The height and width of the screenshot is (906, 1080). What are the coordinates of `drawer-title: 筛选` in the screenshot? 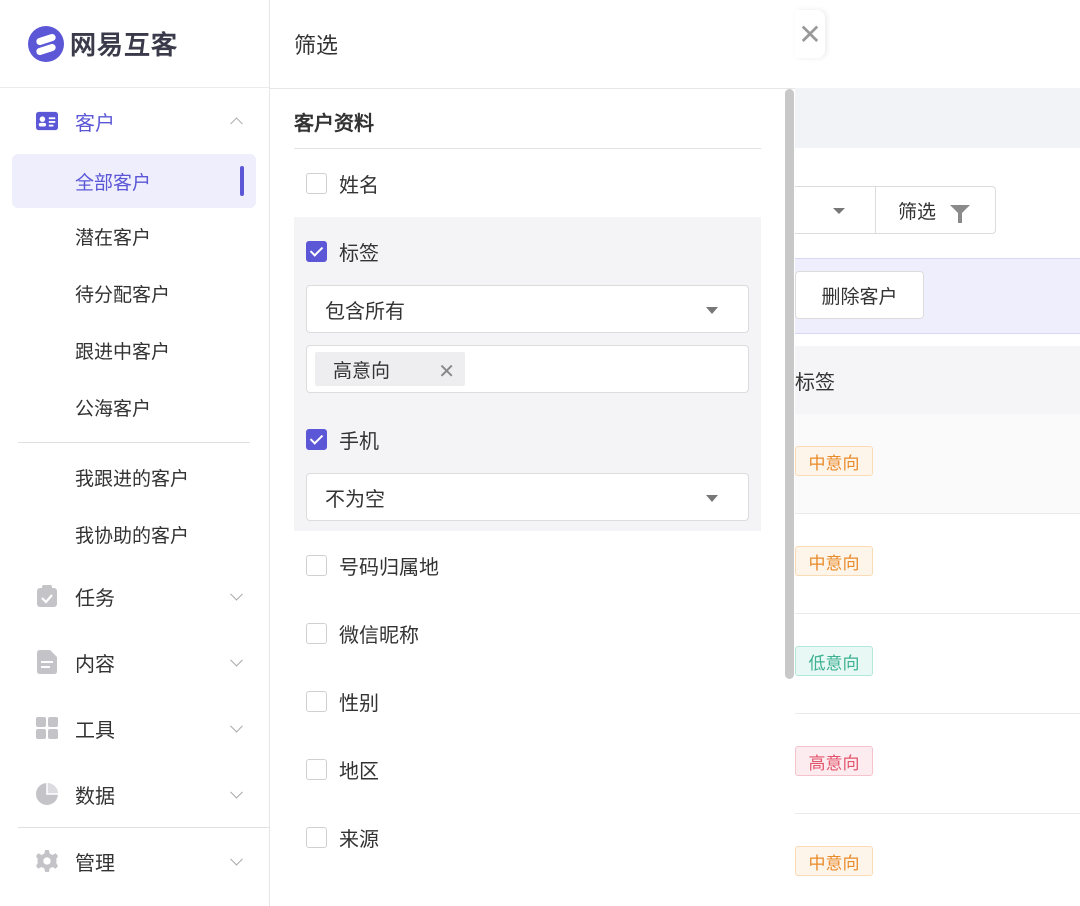 It's located at (532, 44).